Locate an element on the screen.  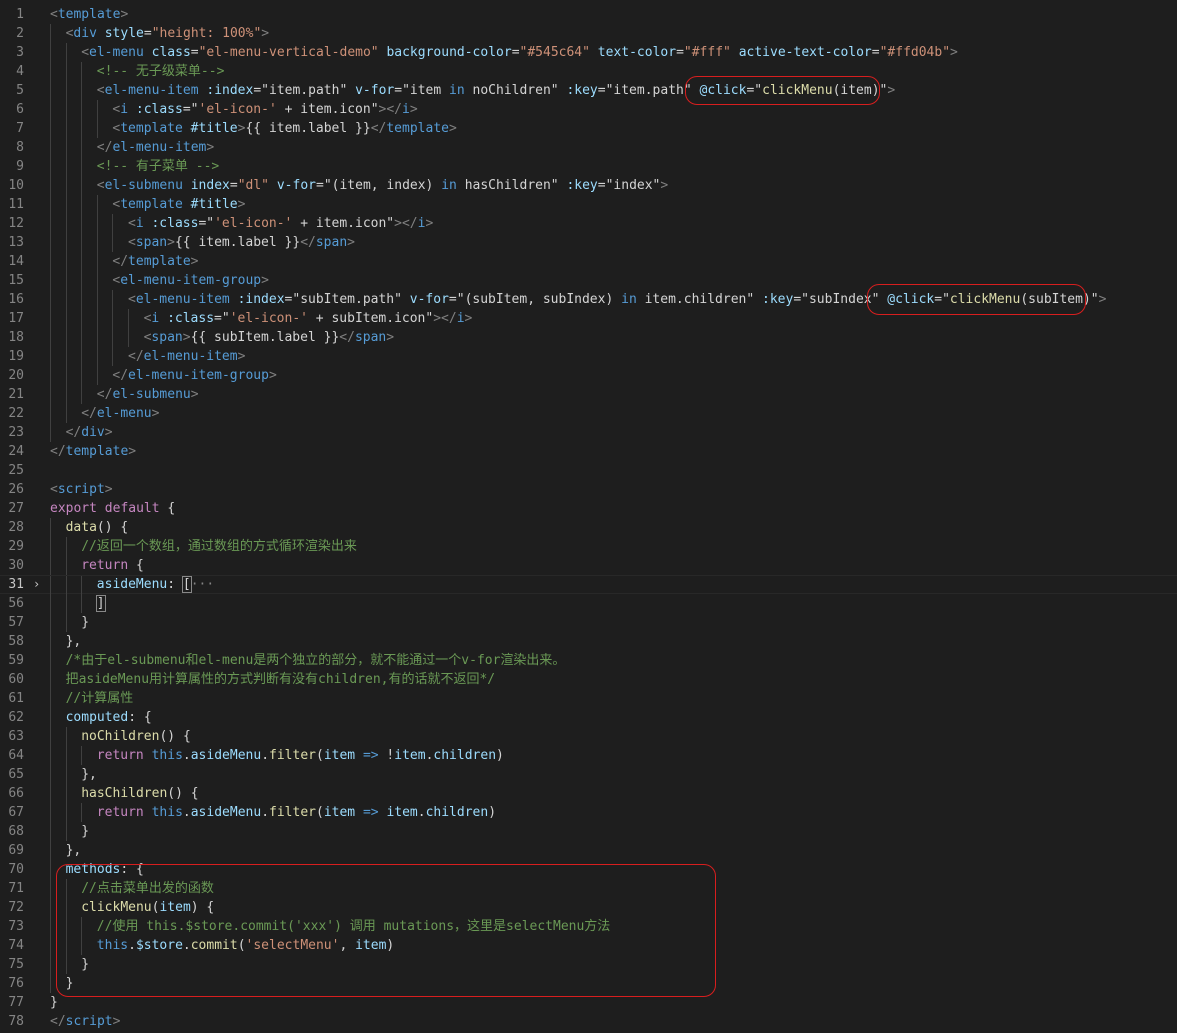
code-line: 13 <span>{{ item.label }}</span> is located at coordinates (588, 242).